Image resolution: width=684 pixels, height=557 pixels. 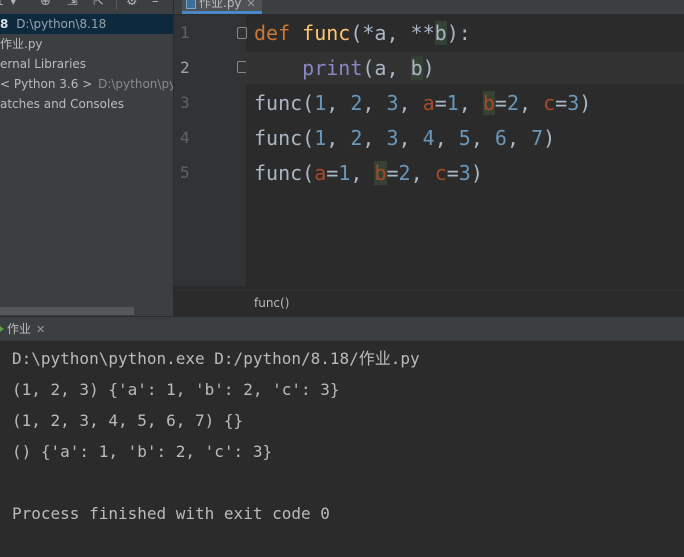 I want to click on project-toolbar: t ▾ ⊕ ⇲ ⇱ ⚙ –, so click(x=86, y=6).